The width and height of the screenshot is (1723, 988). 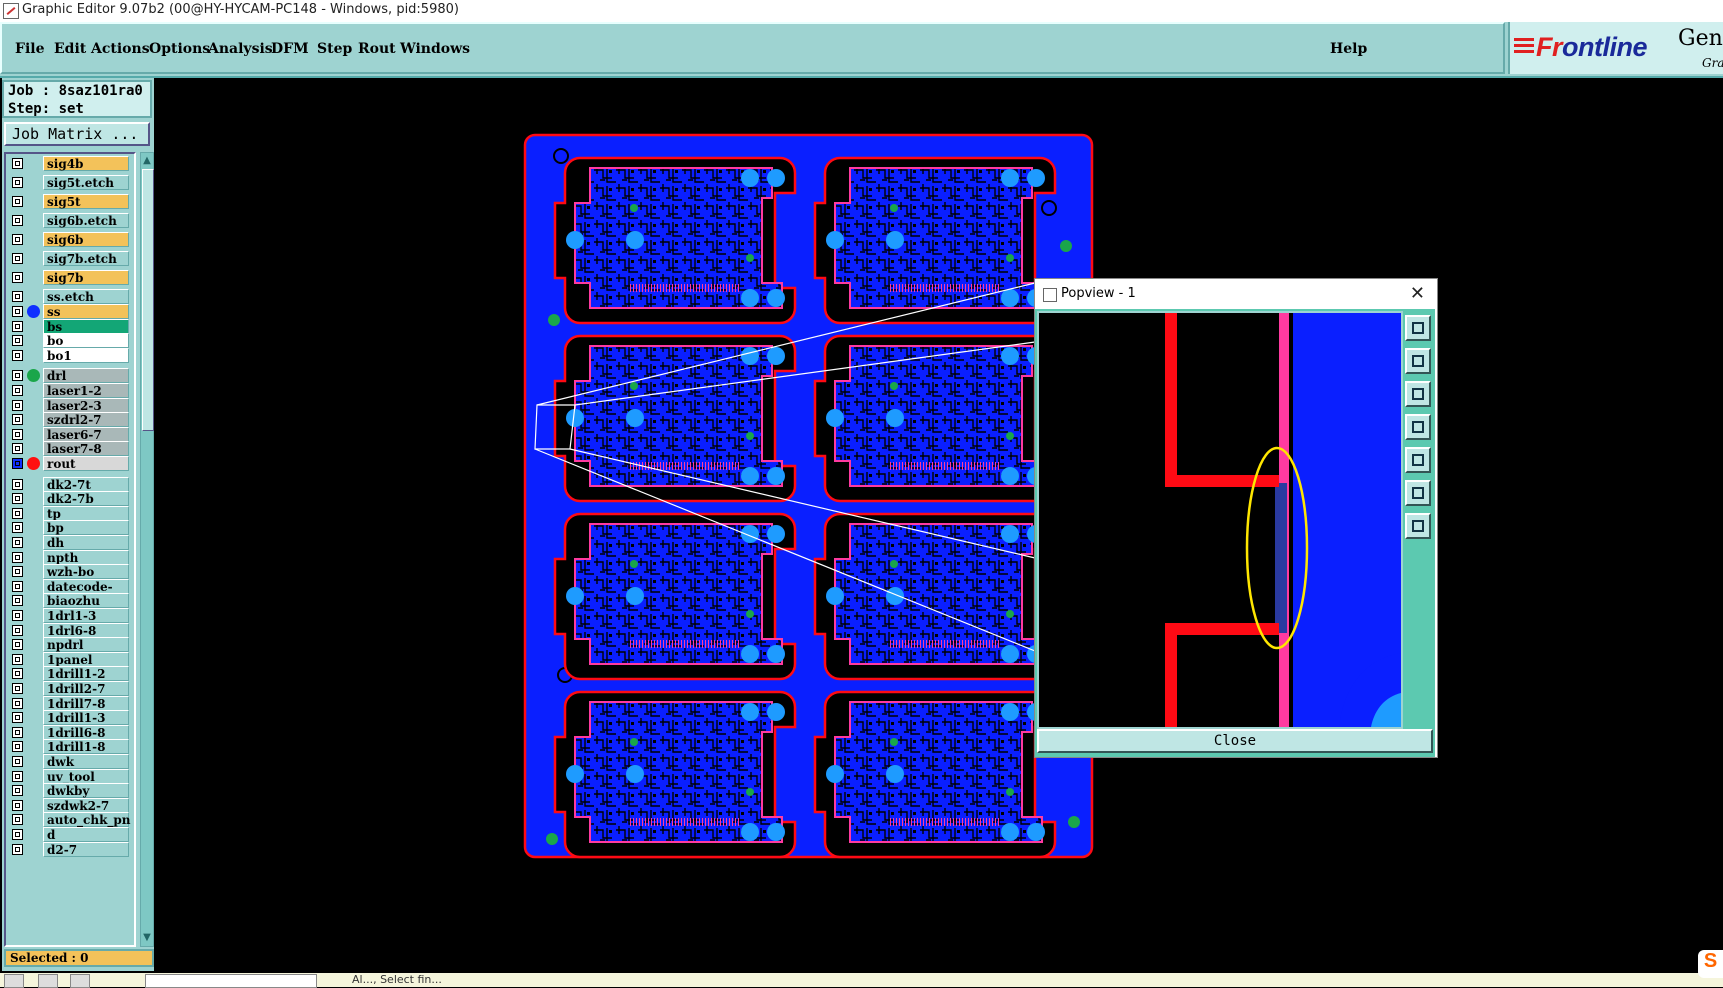 What do you see at coordinates (86, 703) in the screenshot?
I see `layer-name: 1drill7-8` at bounding box center [86, 703].